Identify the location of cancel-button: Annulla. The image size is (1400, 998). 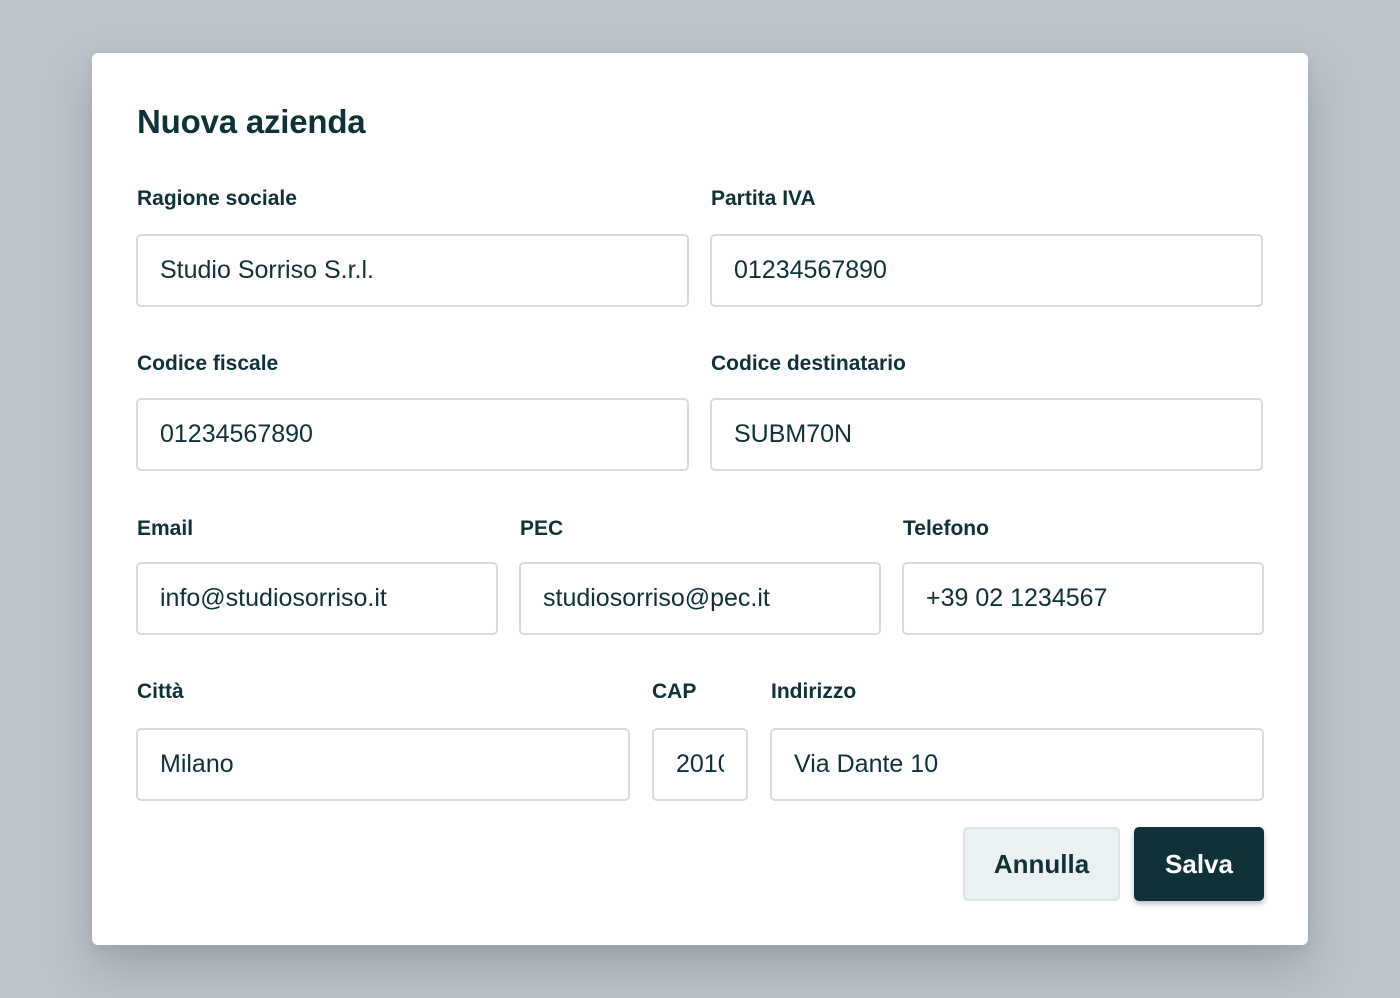
(1041, 864).